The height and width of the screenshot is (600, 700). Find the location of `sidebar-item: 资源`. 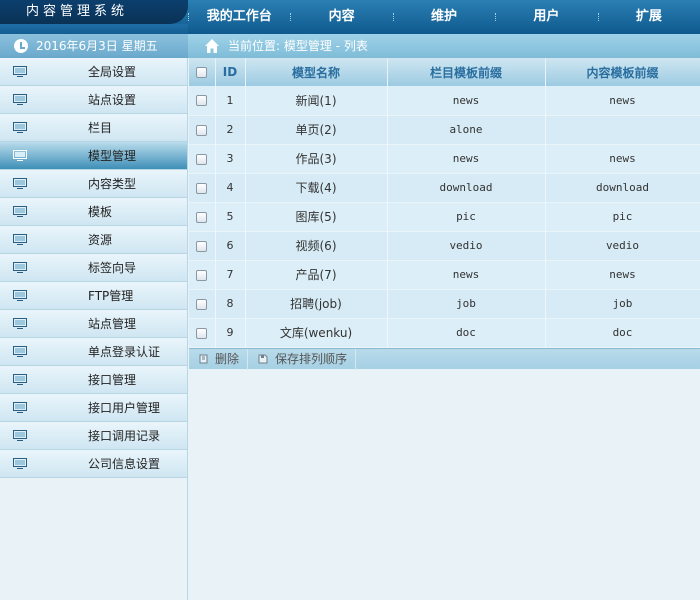

sidebar-item: 资源 is located at coordinates (93, 240).